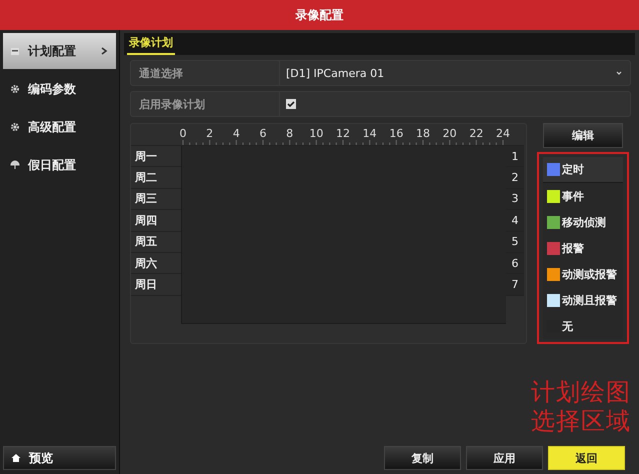  I want to click on sidebar-item: 高级配置, so click(59, 127).